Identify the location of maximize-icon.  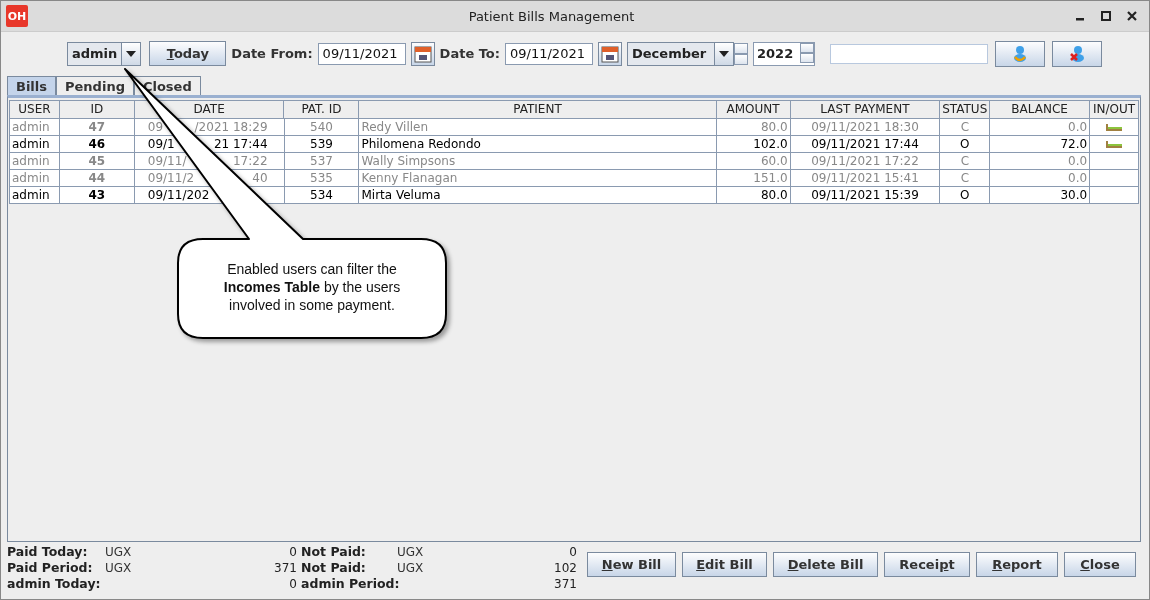
(1106, 16).